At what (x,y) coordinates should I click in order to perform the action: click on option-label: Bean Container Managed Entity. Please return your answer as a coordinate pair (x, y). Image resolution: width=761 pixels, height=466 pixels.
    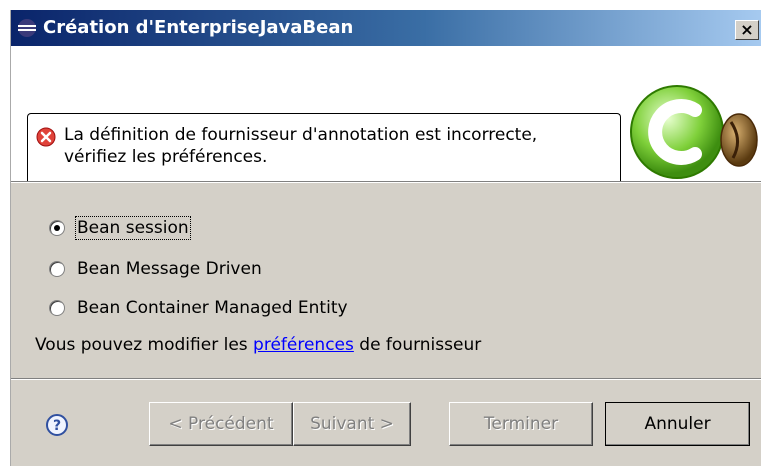
    Looking at the image, I should click on (212, 308).